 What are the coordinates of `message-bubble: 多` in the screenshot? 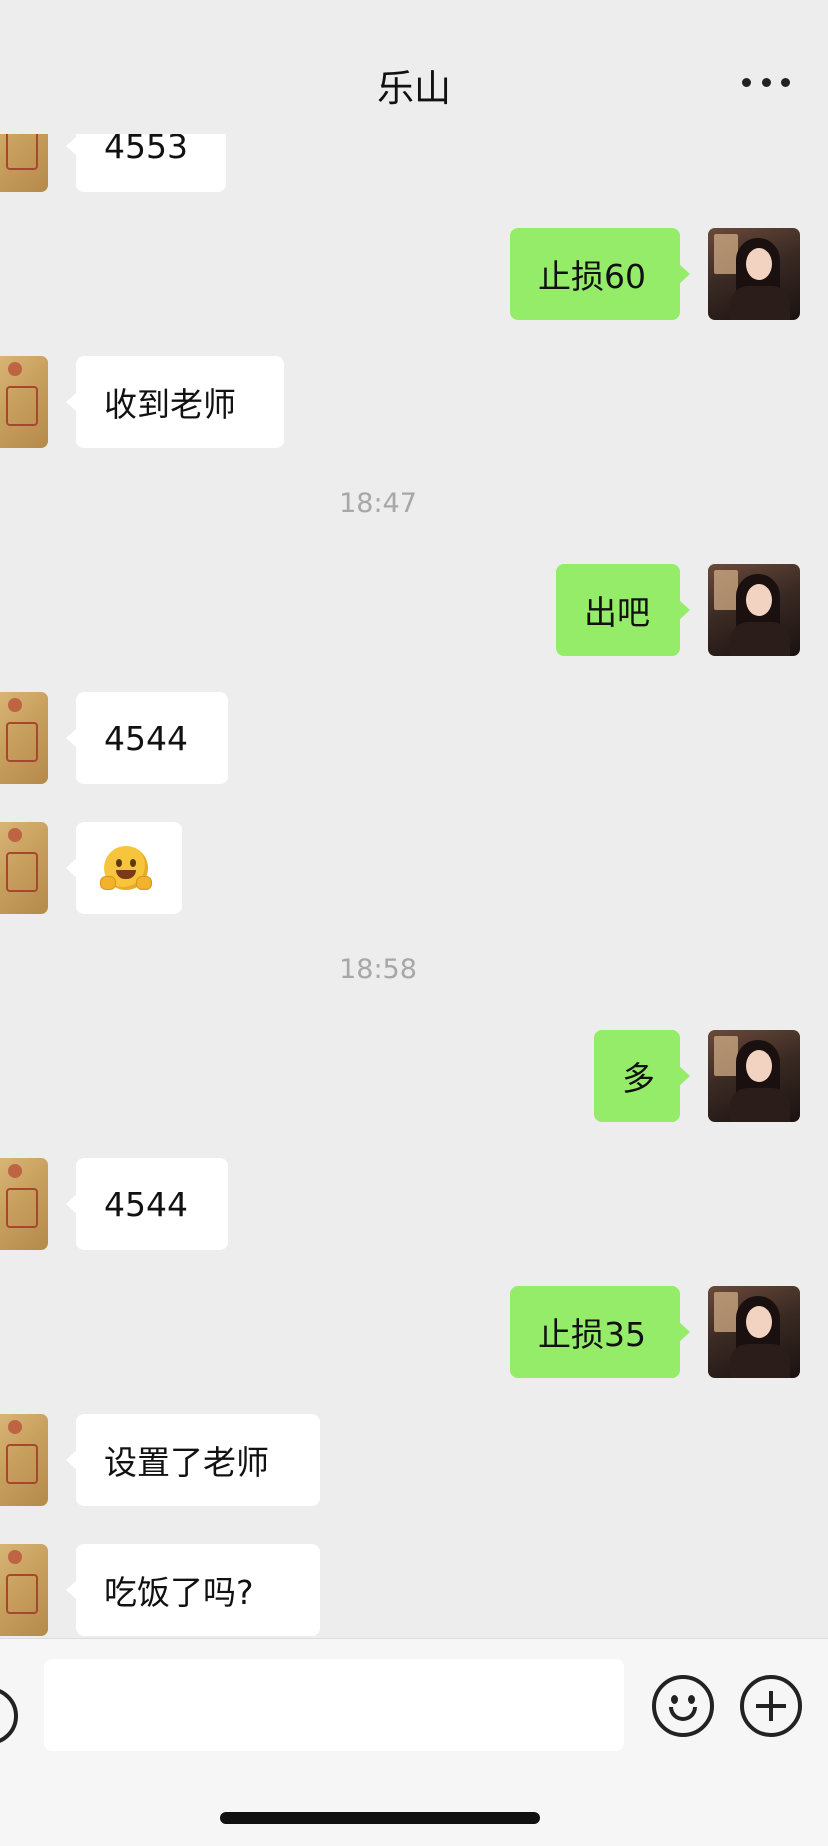 It's located at (642, 1076).